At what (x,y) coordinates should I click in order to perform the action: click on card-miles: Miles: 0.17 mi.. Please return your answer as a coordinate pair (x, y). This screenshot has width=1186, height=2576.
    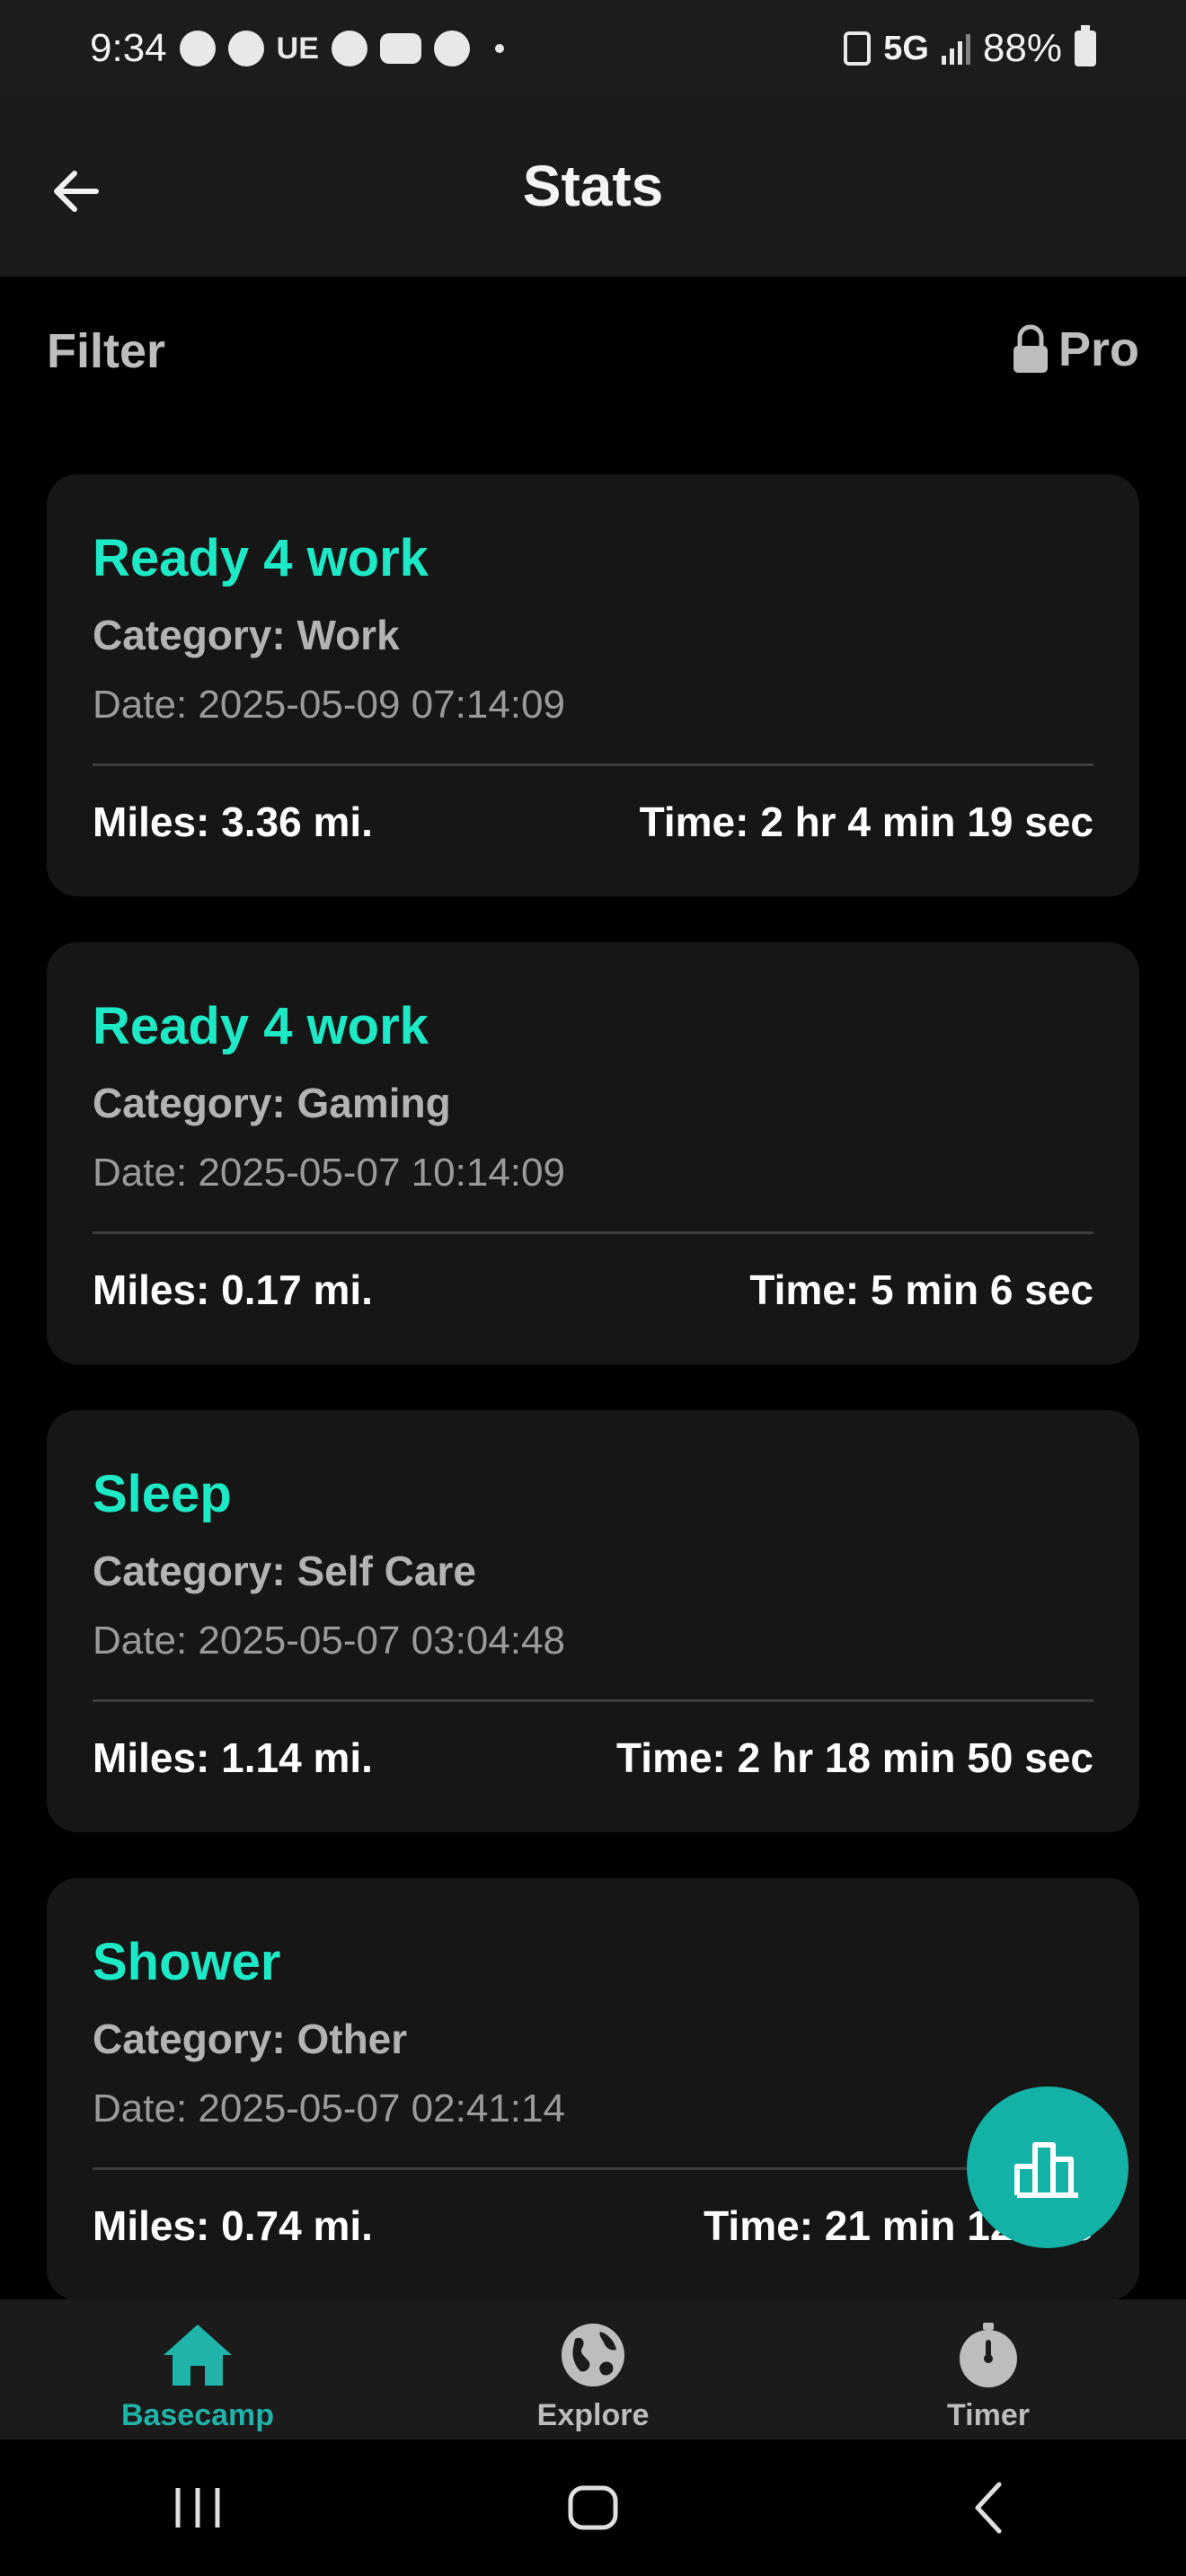
    Looking at the image, I should click on (233, 1289).